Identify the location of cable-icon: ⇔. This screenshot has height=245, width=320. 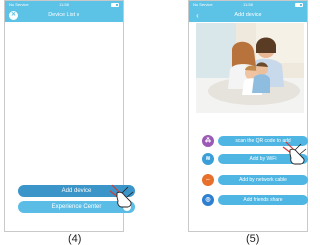
(208, 180).